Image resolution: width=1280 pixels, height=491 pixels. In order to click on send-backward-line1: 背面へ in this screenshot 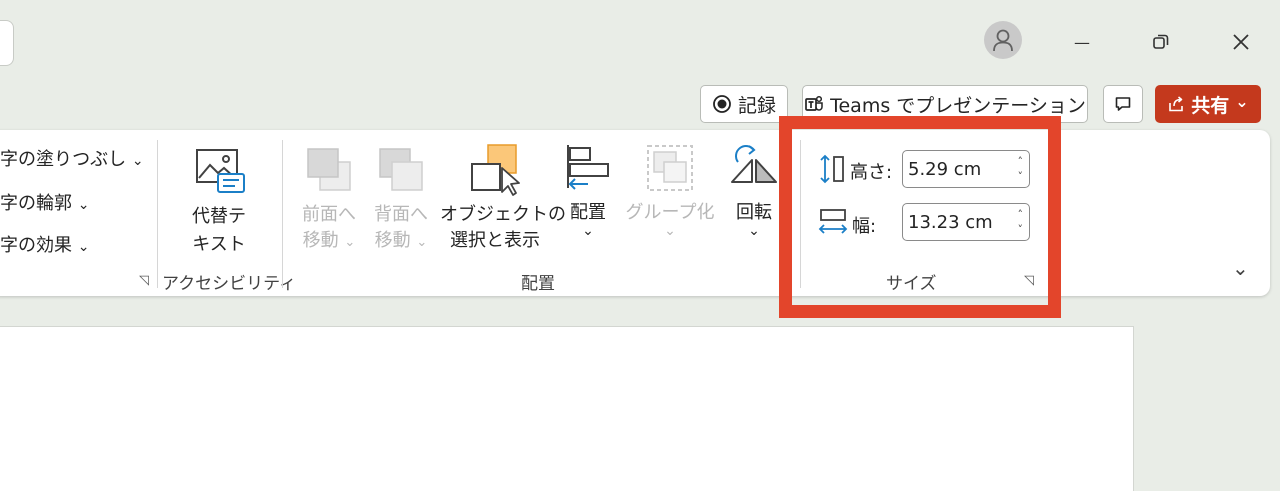, I will do `click(401, 214)`.